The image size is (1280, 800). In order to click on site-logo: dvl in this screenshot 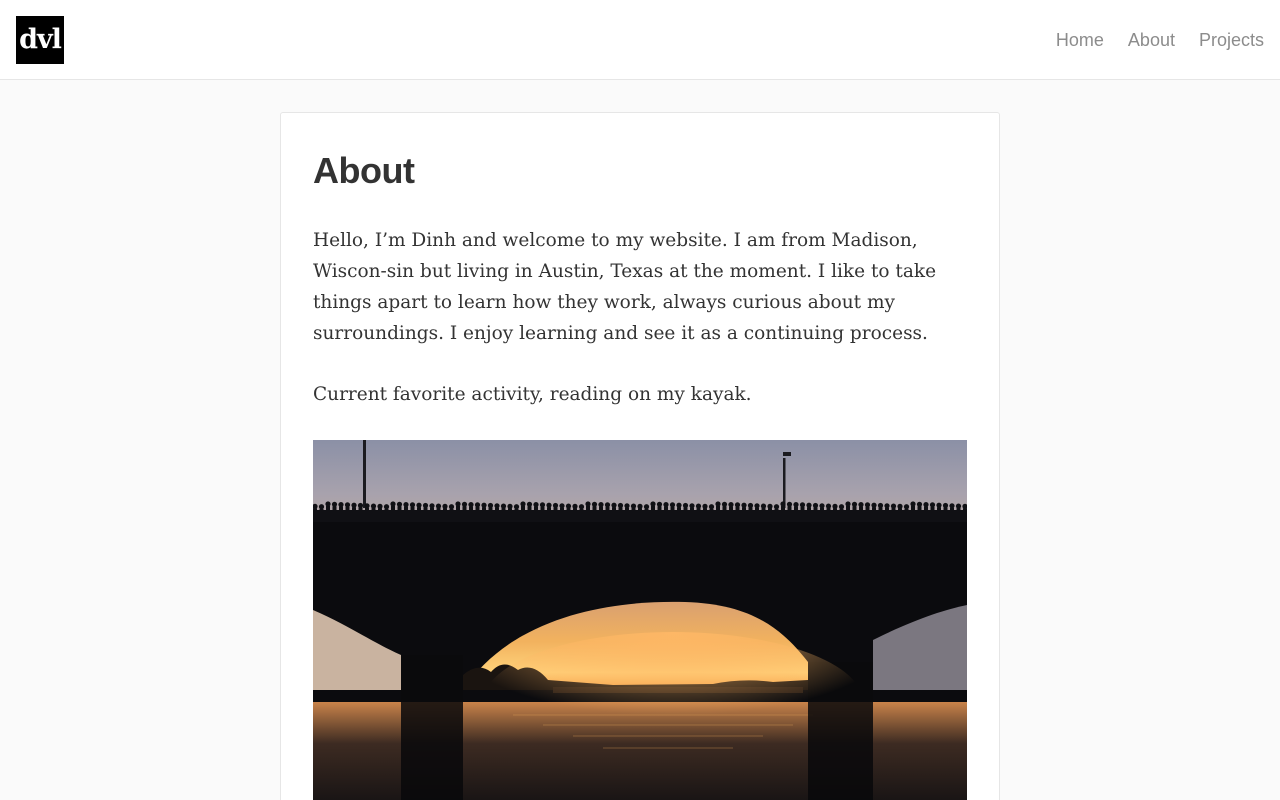, I will do `click(40, 40)`.